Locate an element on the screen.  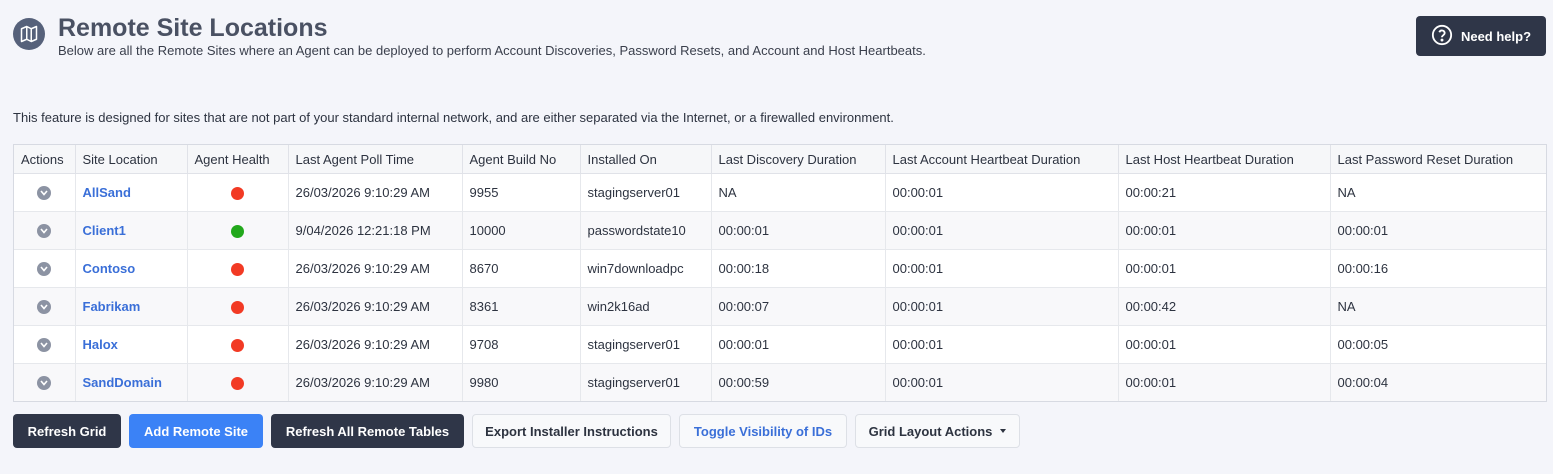
column-header: Agent Health is located at coordinates (238, 159).